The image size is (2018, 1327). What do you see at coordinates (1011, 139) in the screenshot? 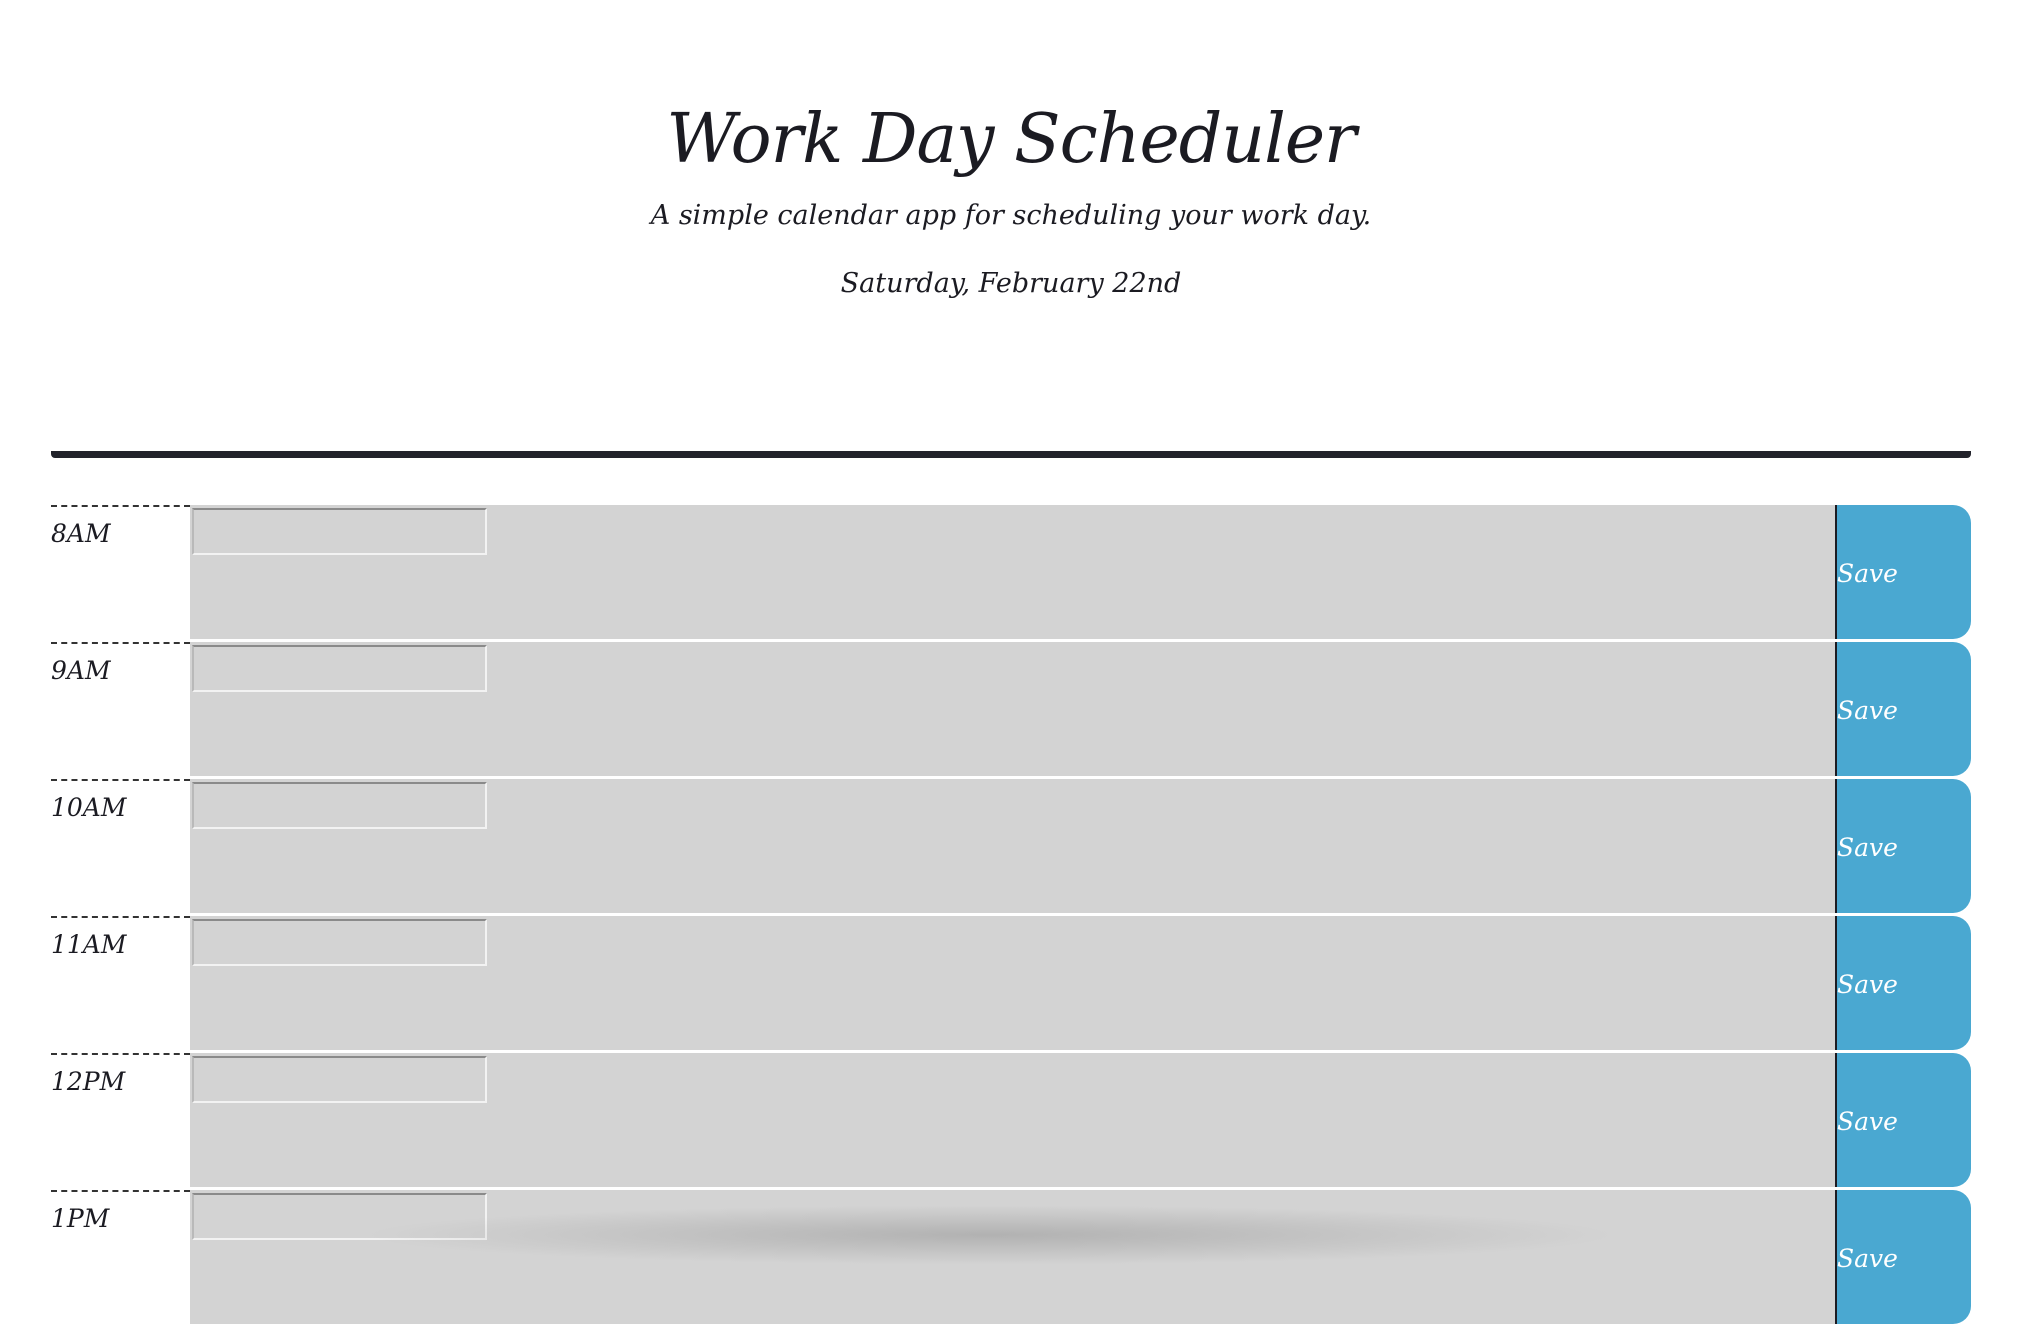
I see `page-title: Work Day Scheduler` at bounding box center [1011, 139].